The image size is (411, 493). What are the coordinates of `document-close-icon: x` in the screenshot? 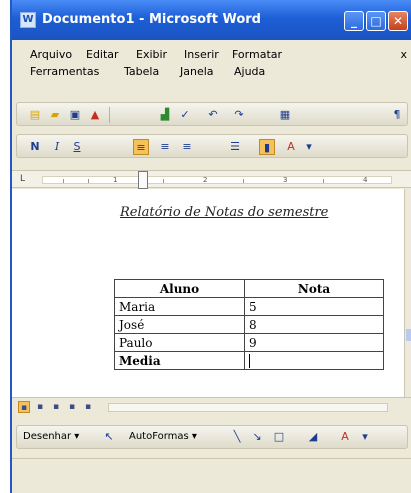 It's located at (403, 54).